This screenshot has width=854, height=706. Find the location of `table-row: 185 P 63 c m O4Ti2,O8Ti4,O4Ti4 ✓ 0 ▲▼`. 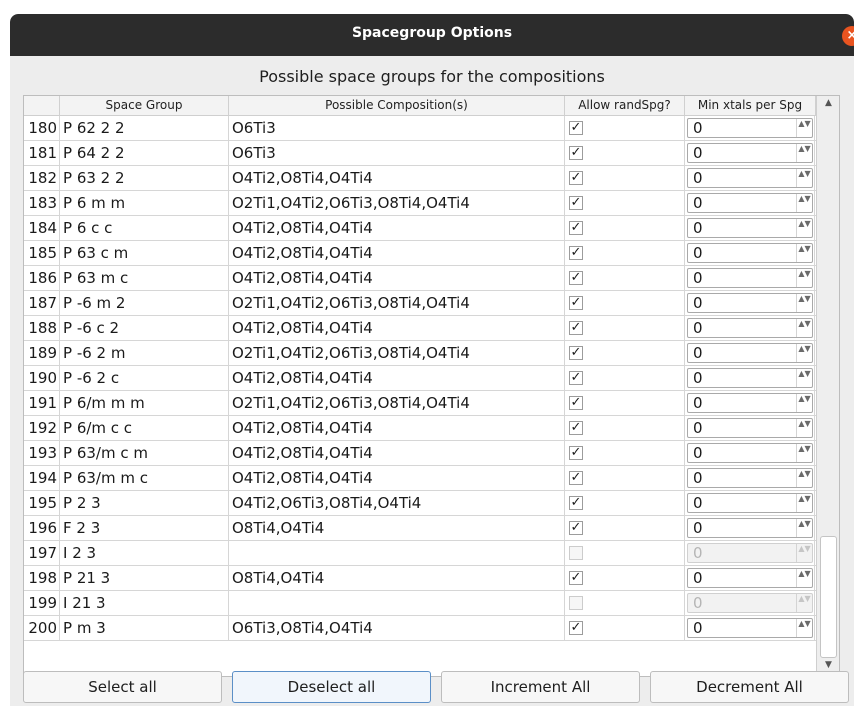

table-row: 185 P 63 c m O4Ti2,O8Ti4,O4Ti4 ✓ 0 ▲▼ is located at coordinates (431, 253).